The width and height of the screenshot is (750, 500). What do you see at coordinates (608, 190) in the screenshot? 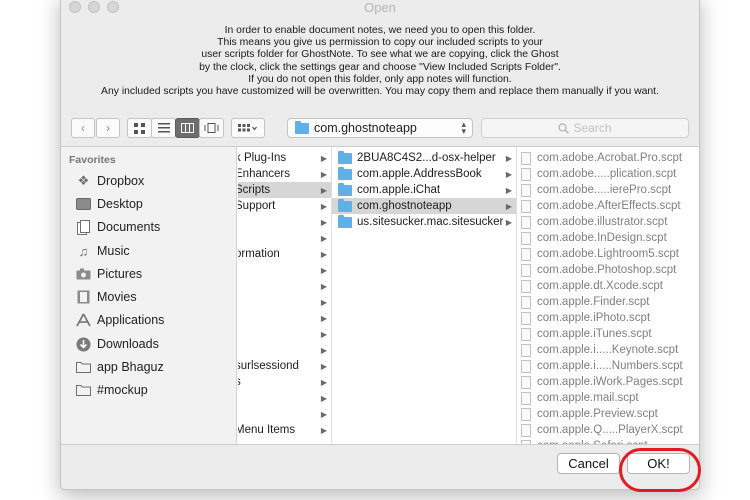
I see `script-file-row: com.adobe.....ierePro.scpt` at bounding box center [608, 190].